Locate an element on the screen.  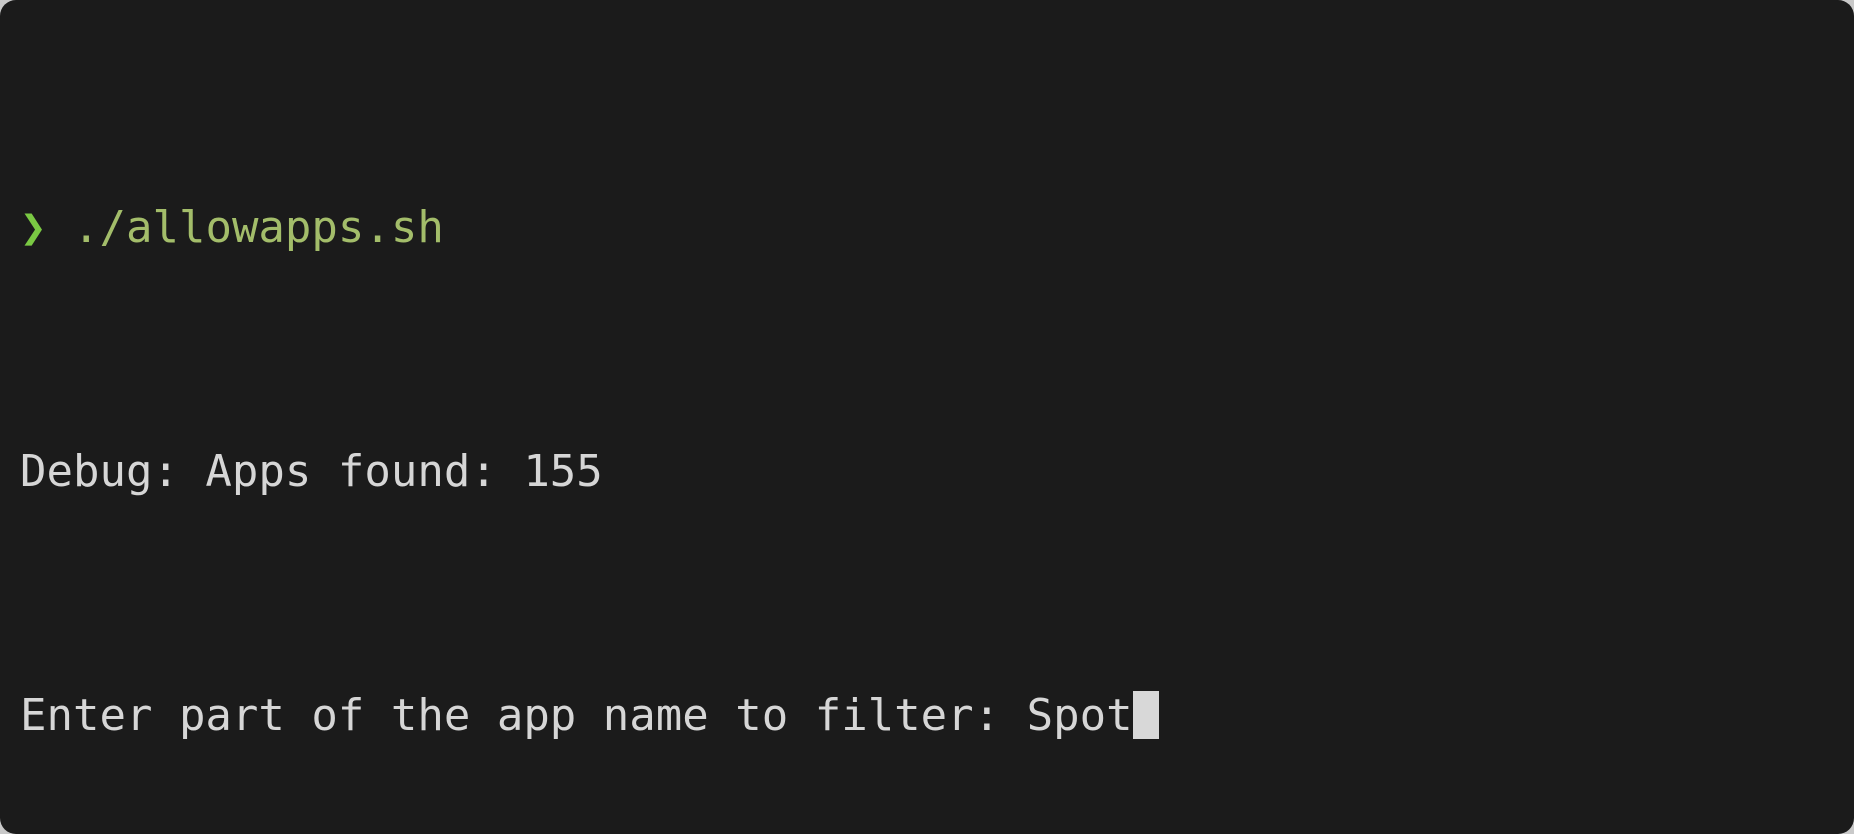
prompt-gap is located at coordinates (60, 227).